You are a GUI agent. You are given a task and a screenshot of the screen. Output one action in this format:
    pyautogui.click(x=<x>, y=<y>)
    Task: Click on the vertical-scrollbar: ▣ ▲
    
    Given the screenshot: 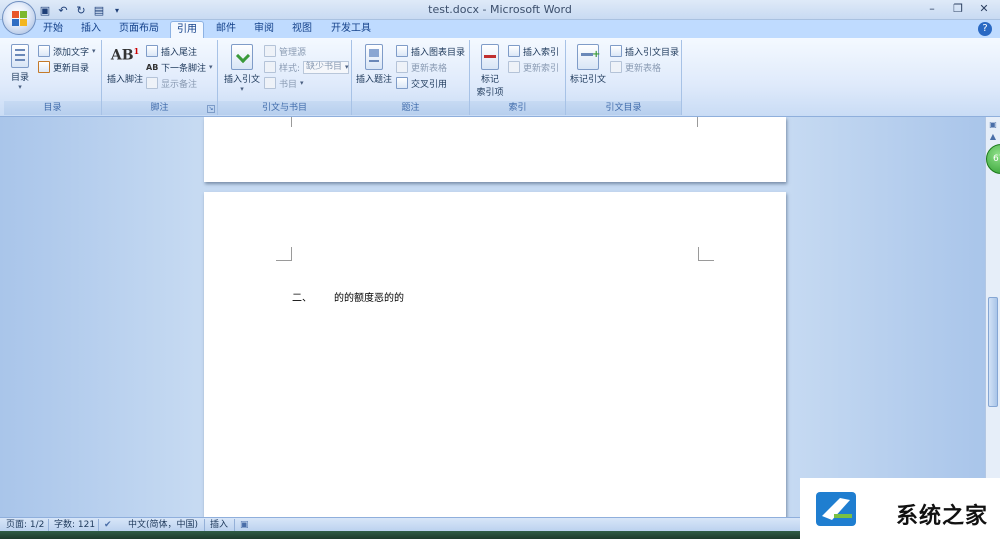 What is the action you would take?
    pyautogui.click(x=992, y=317)
    